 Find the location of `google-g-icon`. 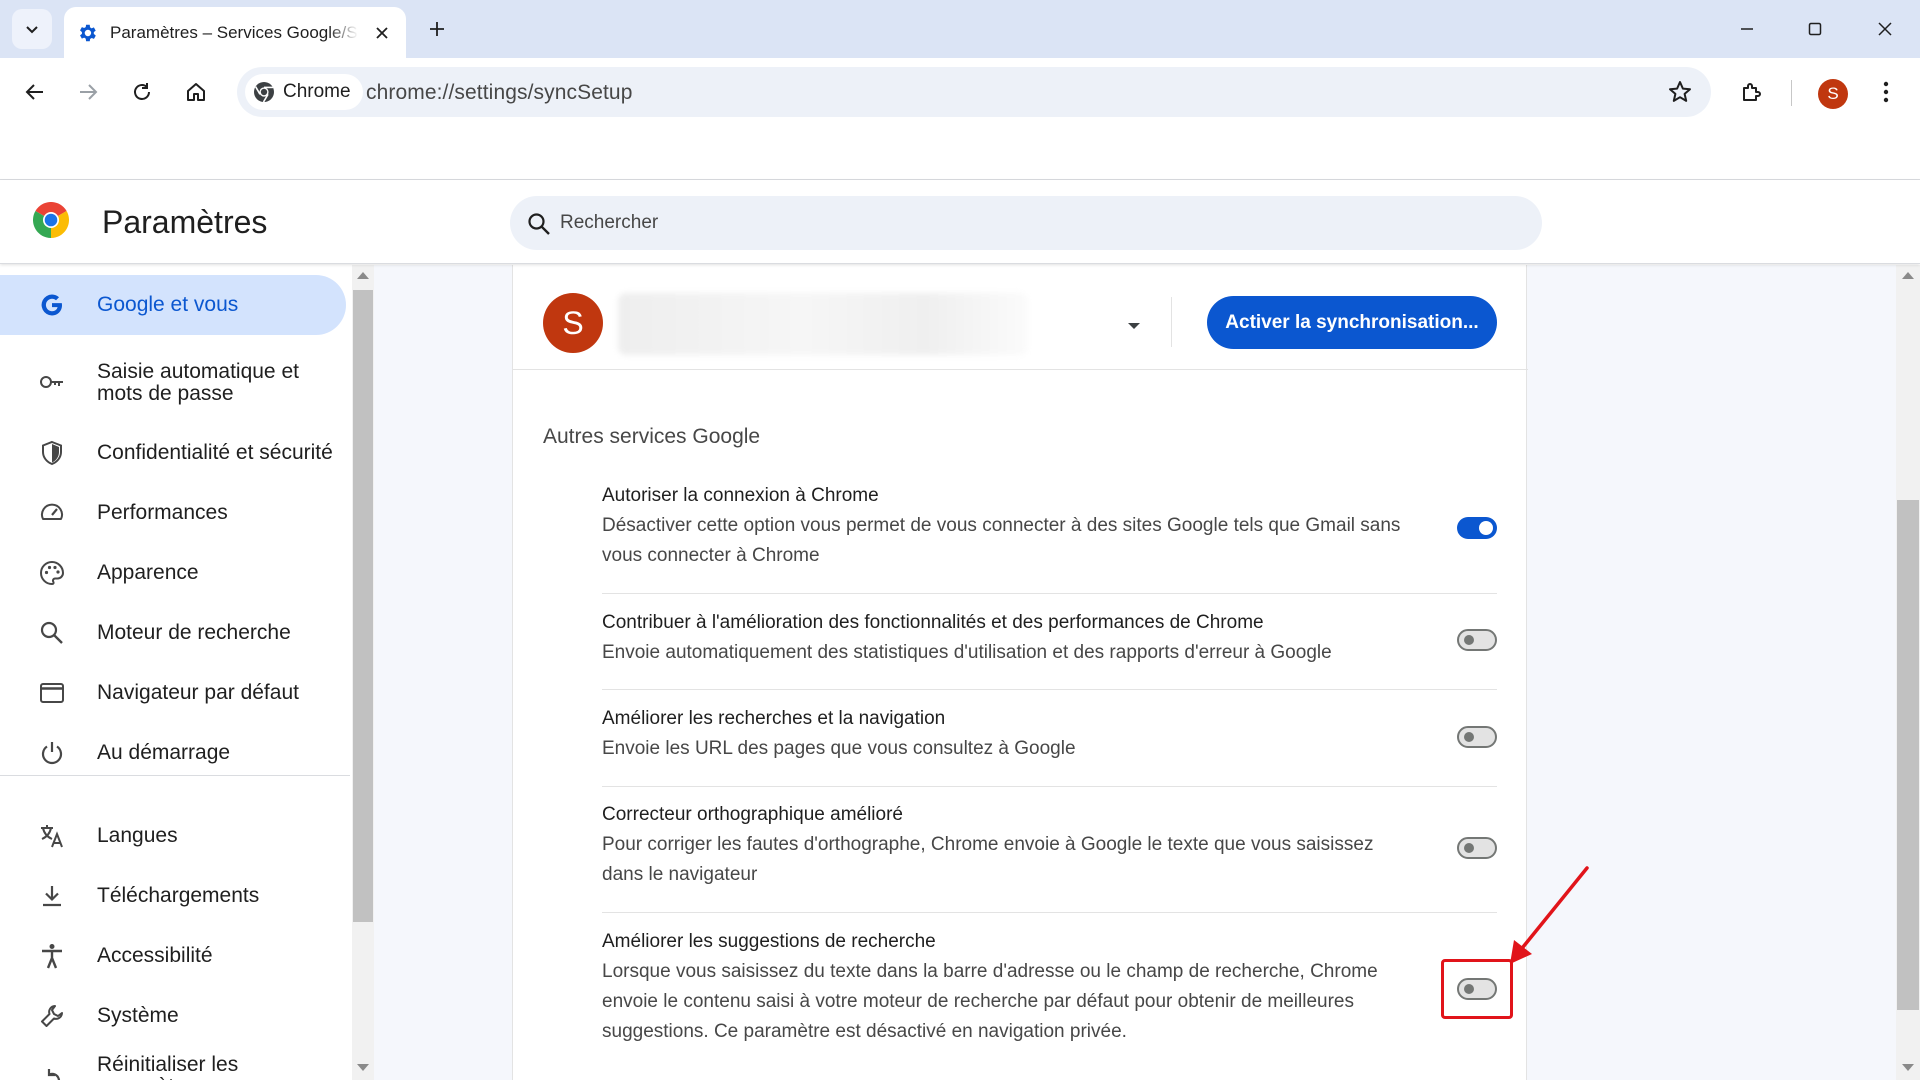

google-g-icon is located at coordinates (51, 305).